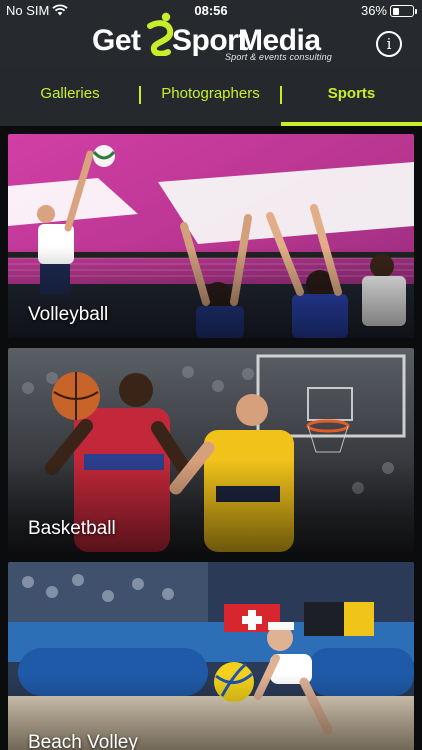  I want to click on info-button: i, so click(389, 44).